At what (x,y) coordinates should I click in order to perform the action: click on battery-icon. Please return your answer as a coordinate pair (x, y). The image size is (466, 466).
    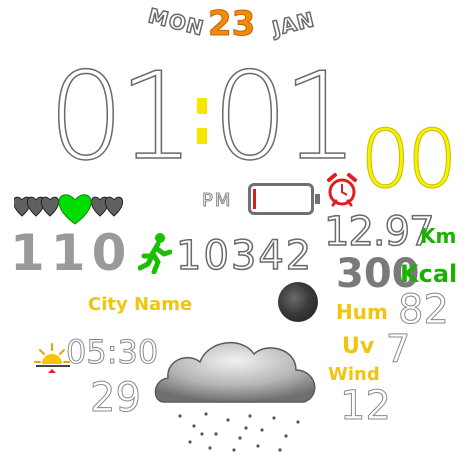
    Looking at the image, I should click on (284, 199).